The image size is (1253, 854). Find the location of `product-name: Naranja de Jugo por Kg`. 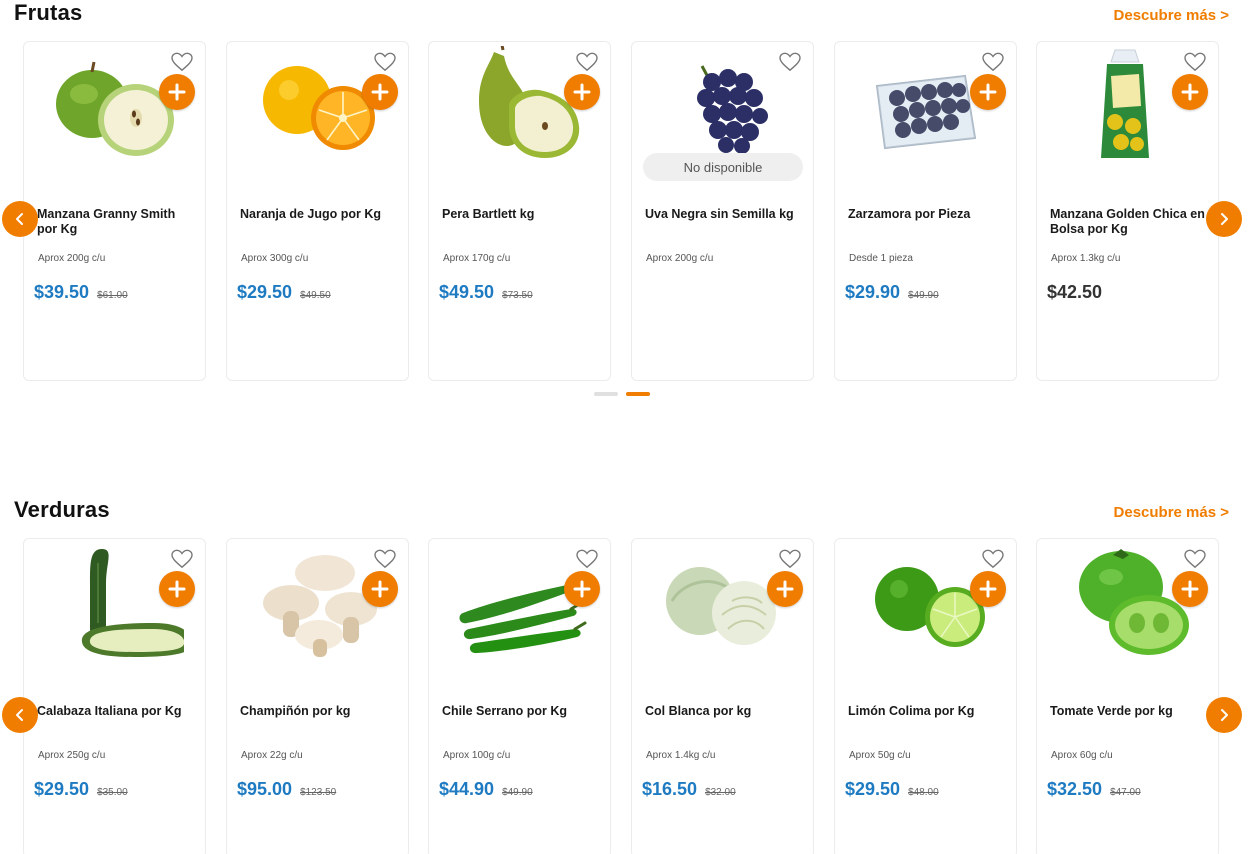

product-name: Naranja de Jugo por Kg is located at coordinates (320, 214).